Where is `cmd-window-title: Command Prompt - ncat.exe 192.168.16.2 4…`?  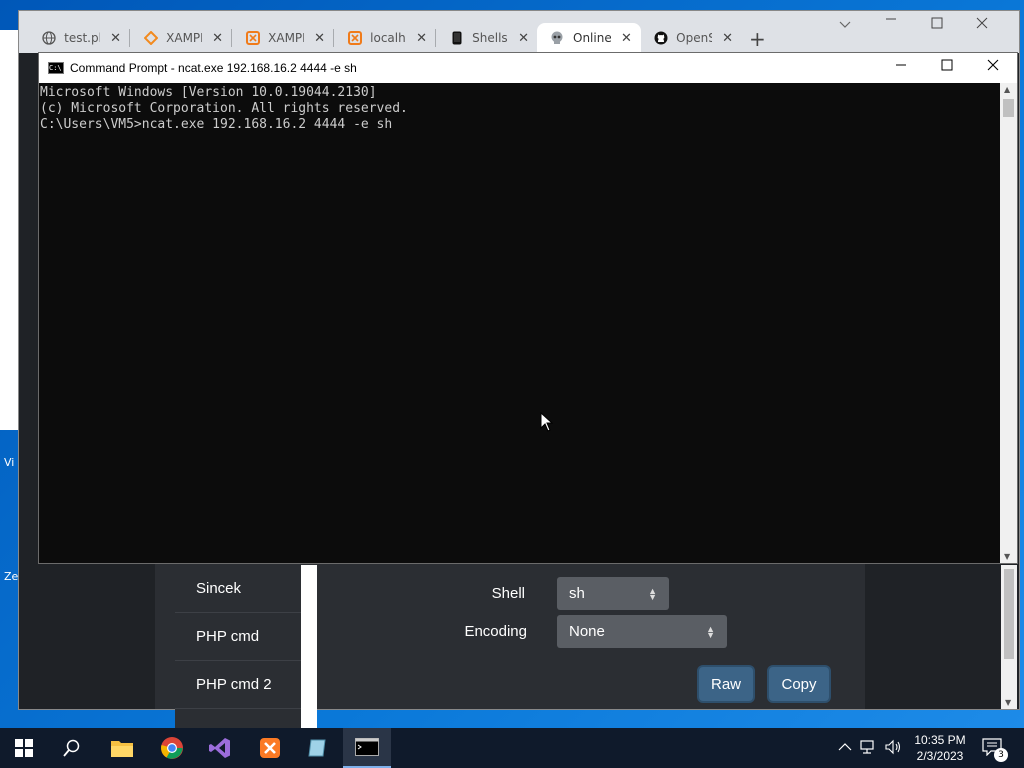
cmd-window-title: Command Prompt - ncat.exe 192.168.16.2 4… is located at coordinates (213, 68).